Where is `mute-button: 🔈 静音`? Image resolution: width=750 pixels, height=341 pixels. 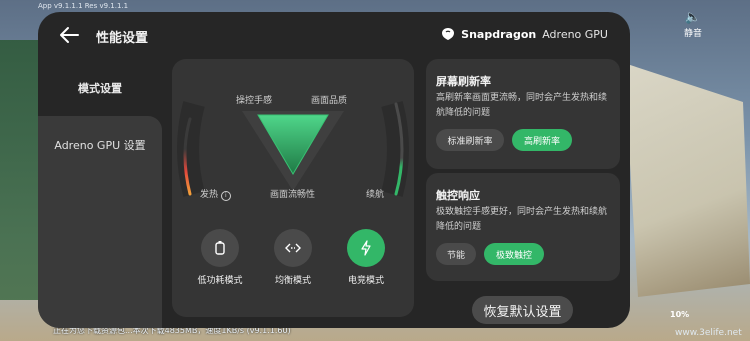 mute-button: 🔈 静音 is located at coordinates (693, 24).